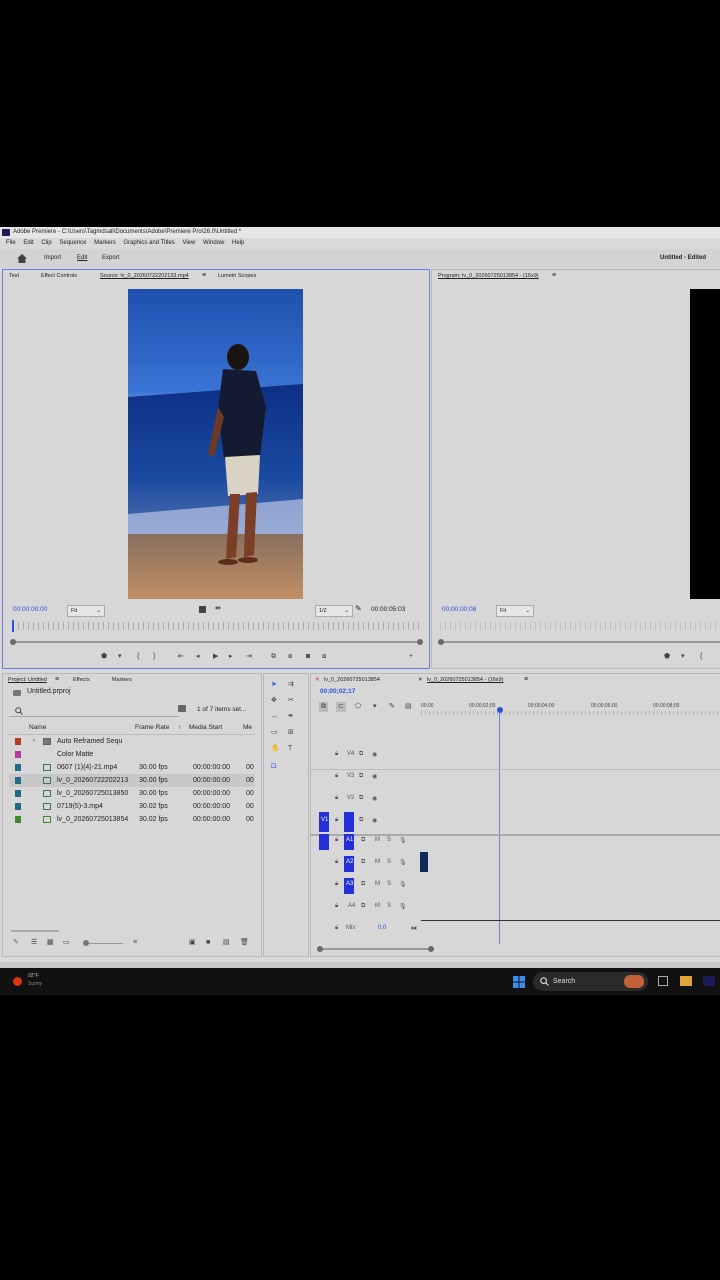 This screenshot has height=1280, width=720. Describe the element at coordinates (273, 657) in the screenshot. I see `insert-icon: ⧉` at that location.